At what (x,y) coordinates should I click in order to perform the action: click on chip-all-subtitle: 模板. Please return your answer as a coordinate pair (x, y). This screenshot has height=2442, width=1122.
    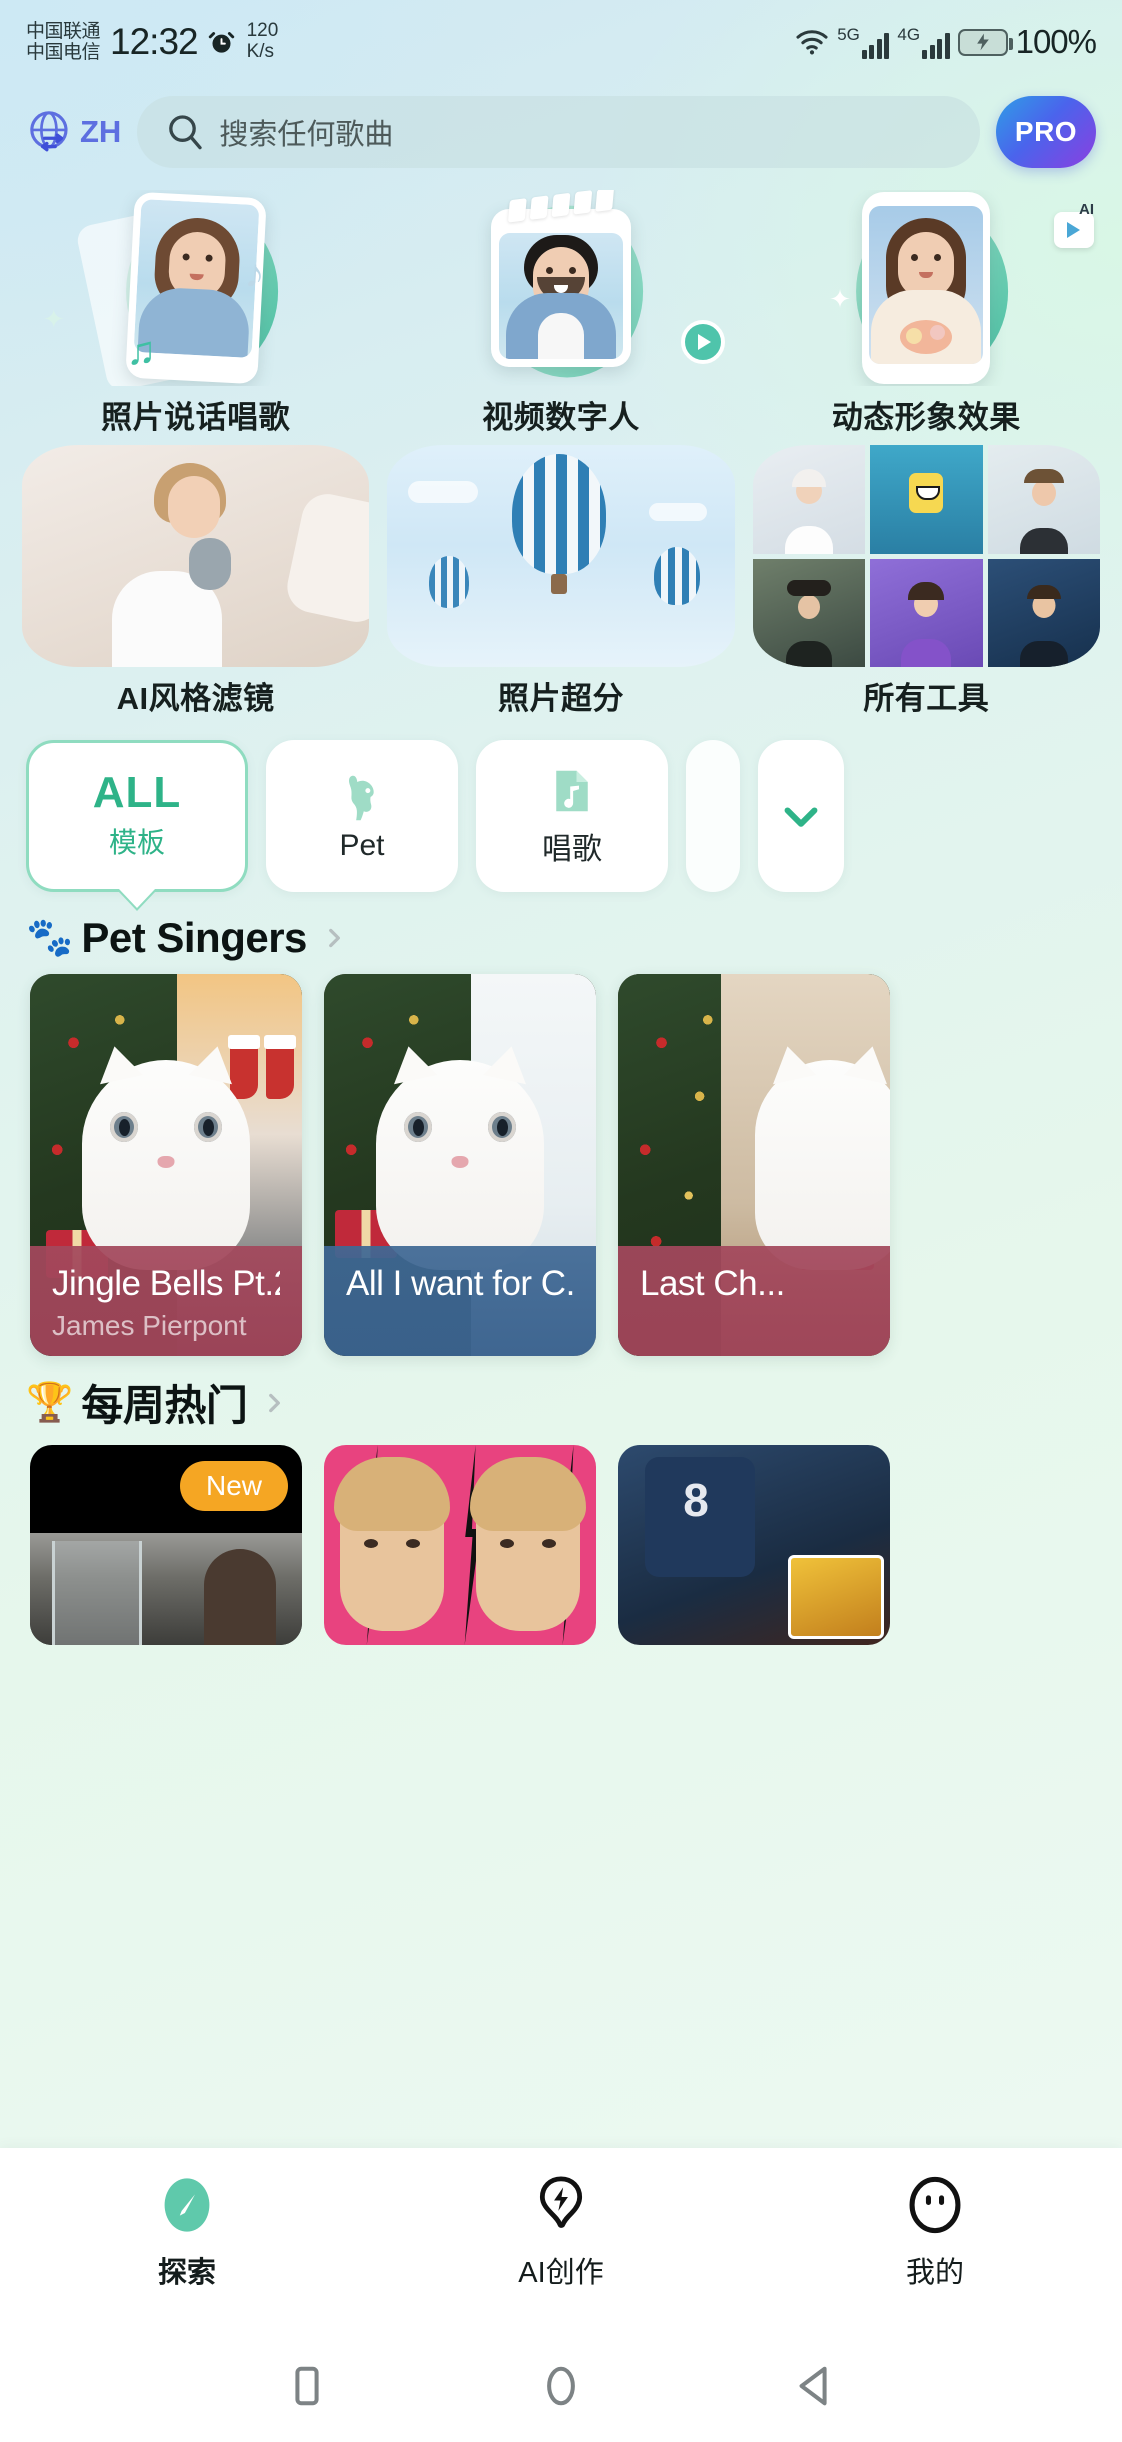
    Looking at the image, I should click on (136, 842).